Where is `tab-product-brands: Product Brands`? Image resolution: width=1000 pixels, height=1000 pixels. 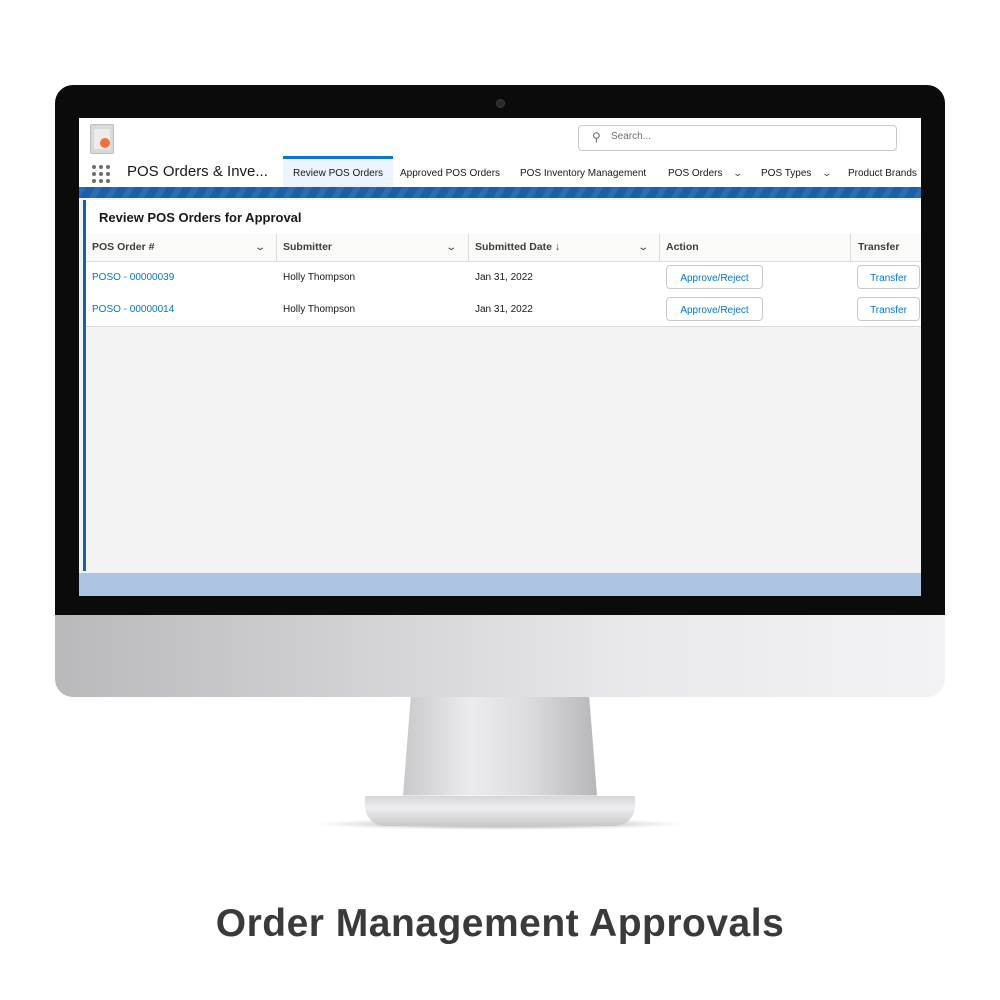
tab-product-brands: Product Brands is located at coordinates (882, 173).